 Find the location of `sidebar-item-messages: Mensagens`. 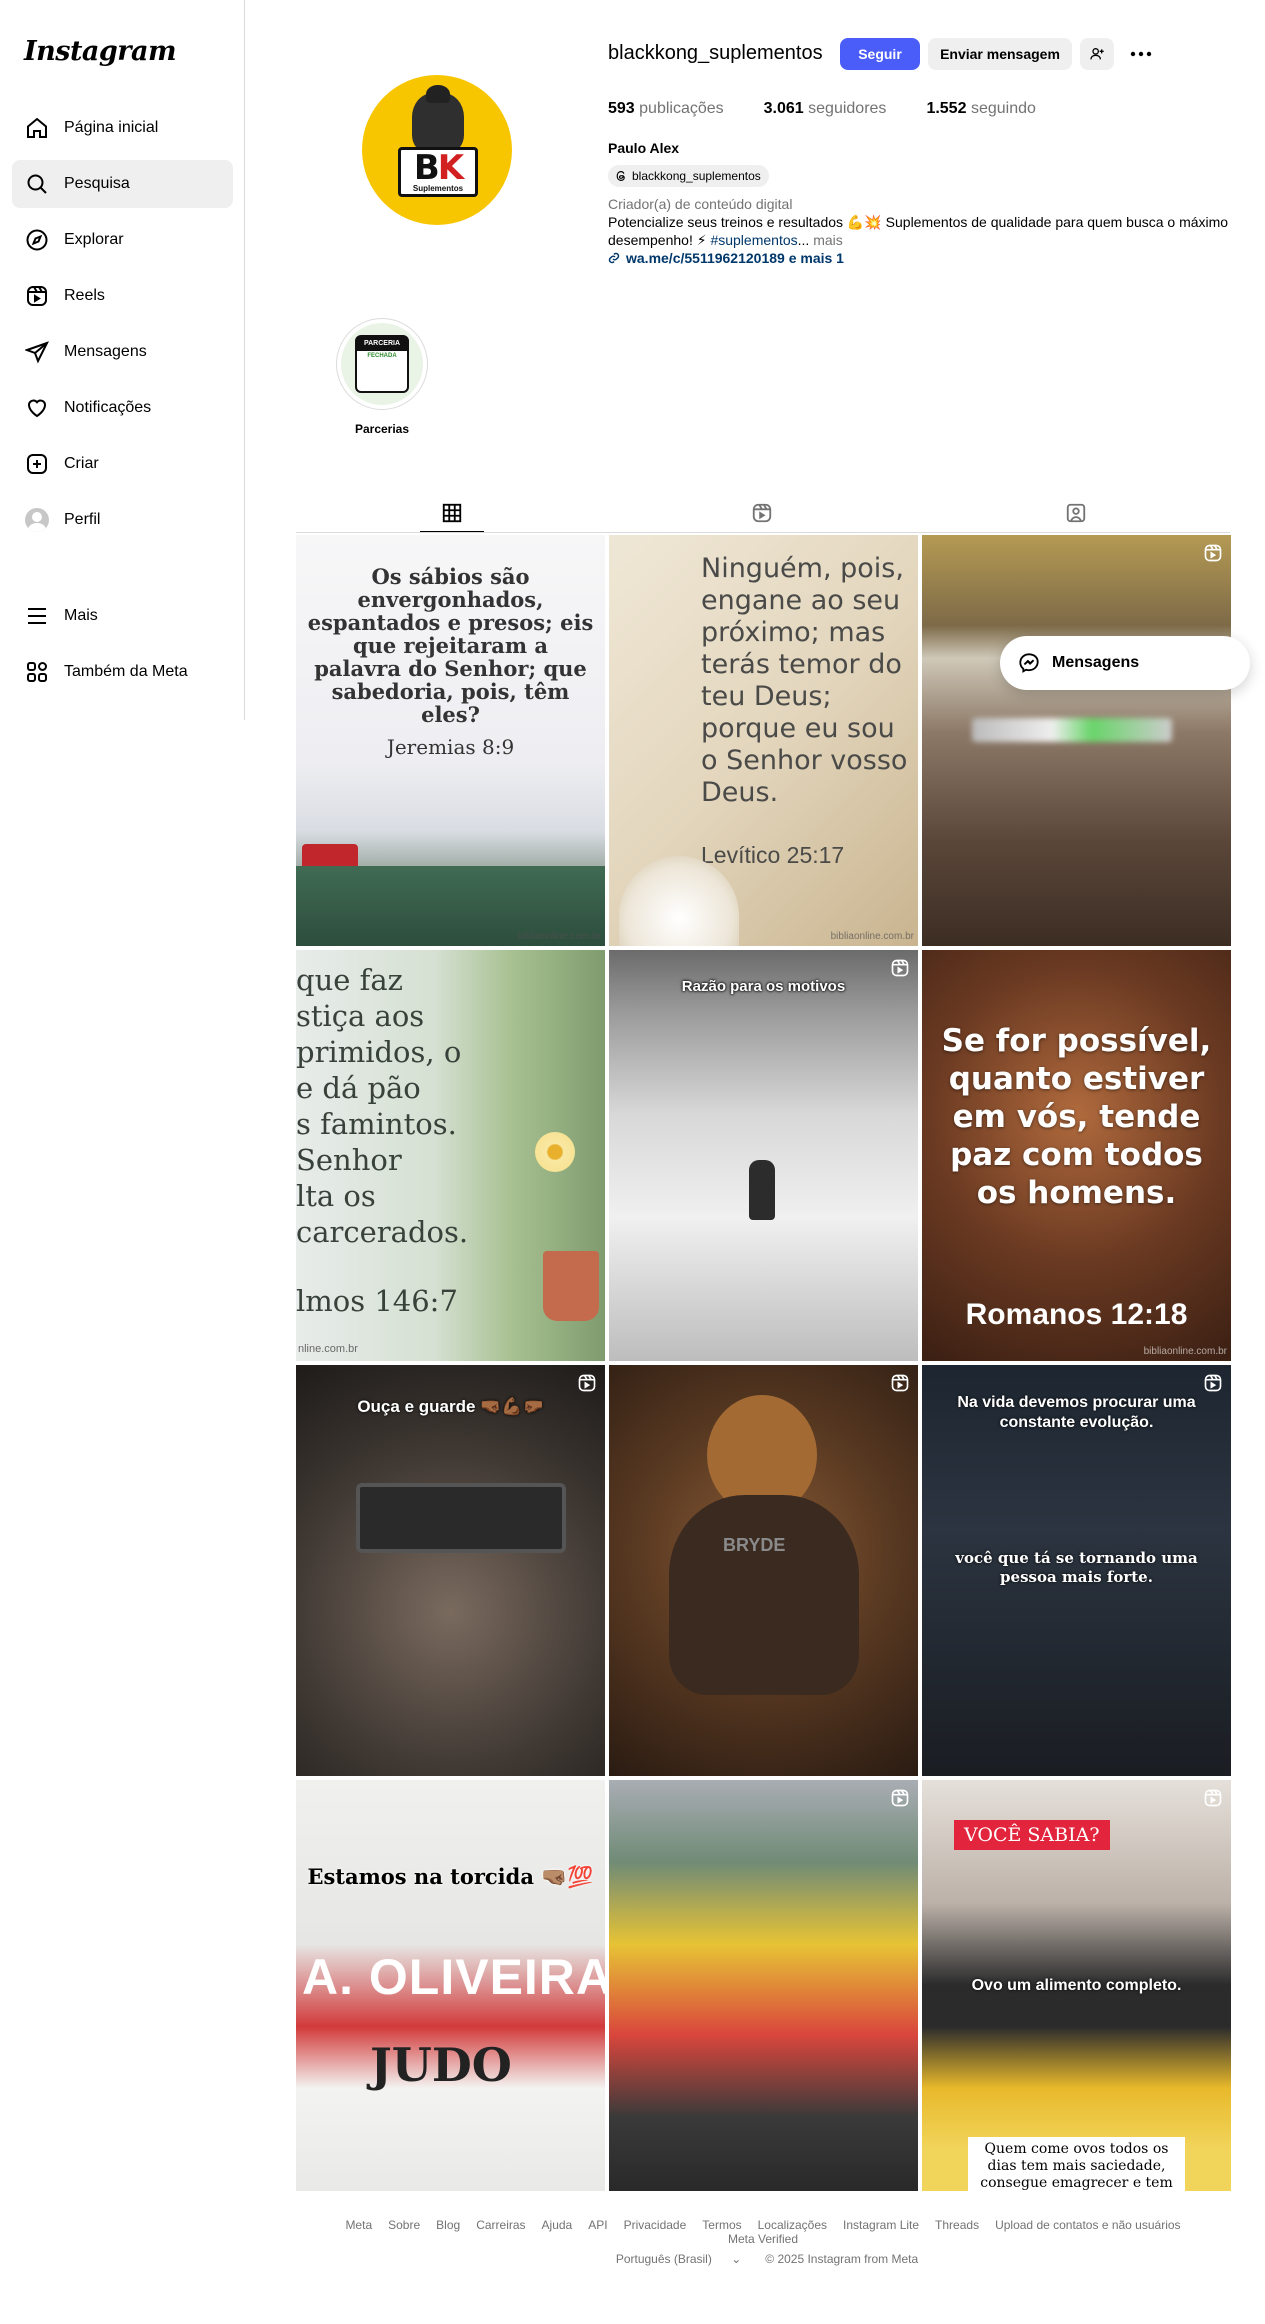

sidebar-item-messages: Mensagens is located at coordinates (122, 352).